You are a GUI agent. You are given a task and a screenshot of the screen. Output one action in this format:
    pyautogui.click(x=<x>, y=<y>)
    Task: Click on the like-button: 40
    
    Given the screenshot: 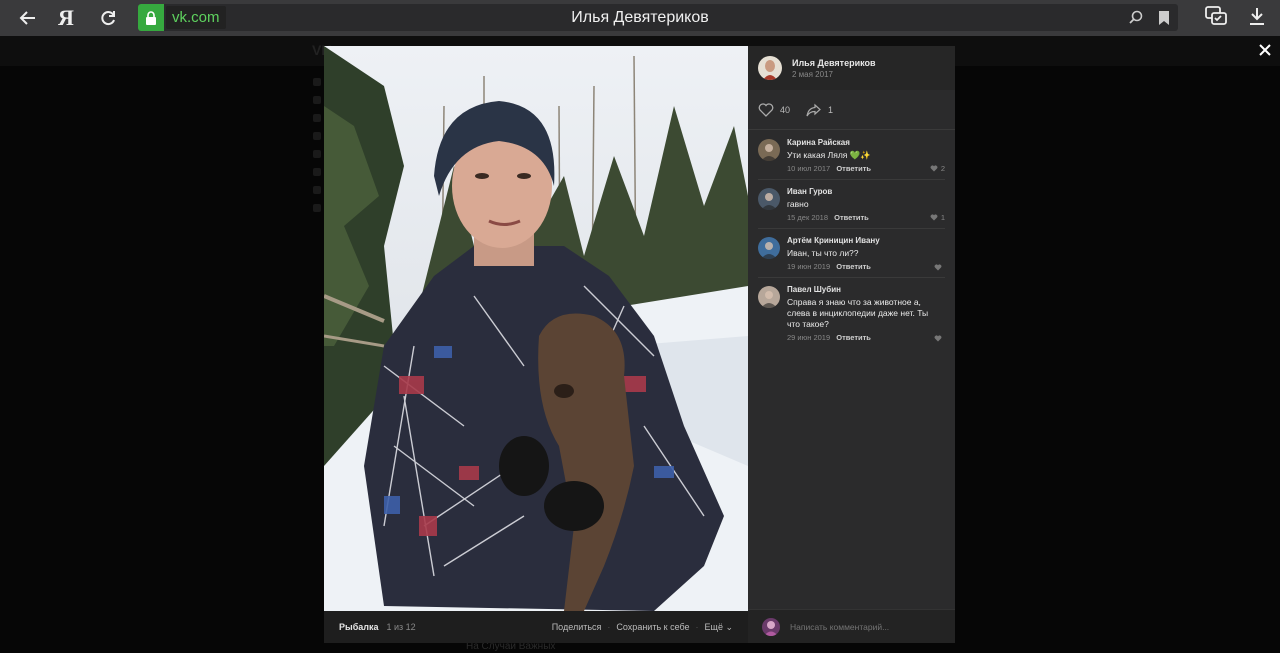 What is the action you would take?
    pyautogui.click(x=774, y=109)
    